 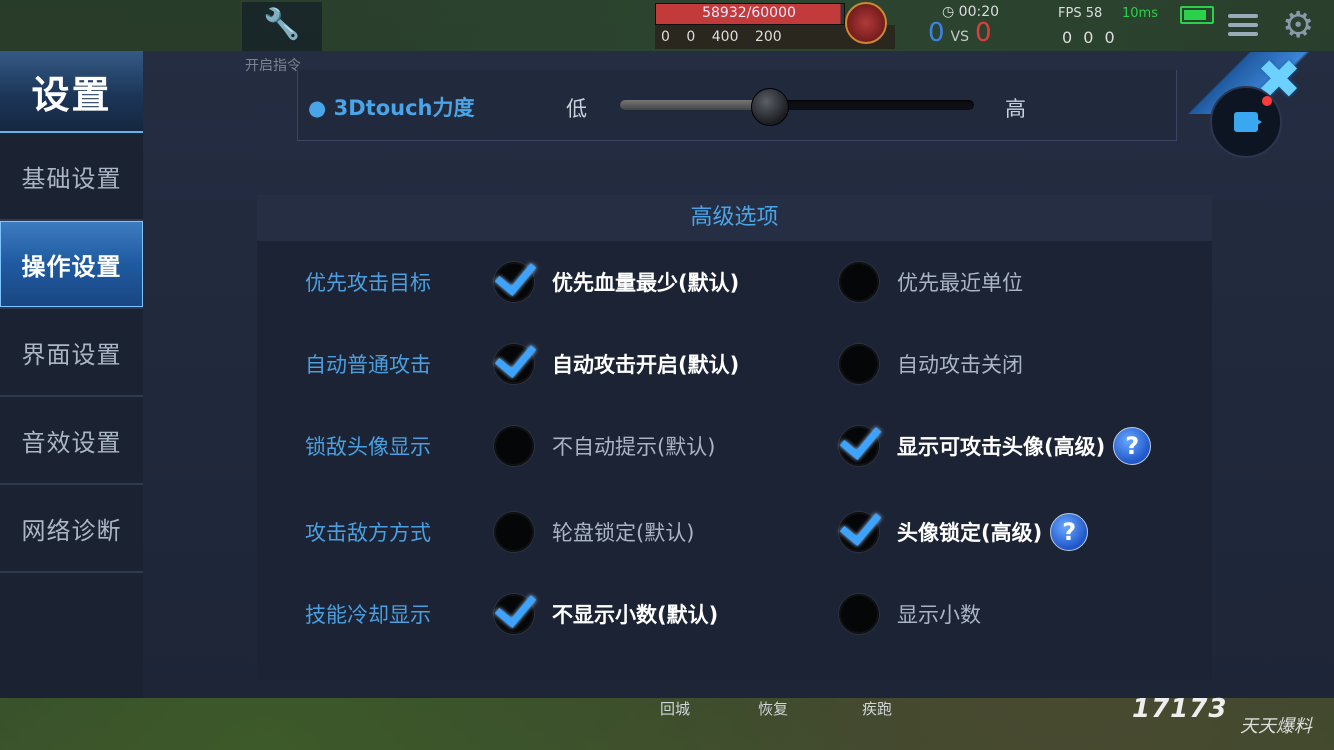 What do you see at coordinates (1276, 726) in the screenshot?
I see `watermark: 天天爆料` at bounding box center [1276, 726].